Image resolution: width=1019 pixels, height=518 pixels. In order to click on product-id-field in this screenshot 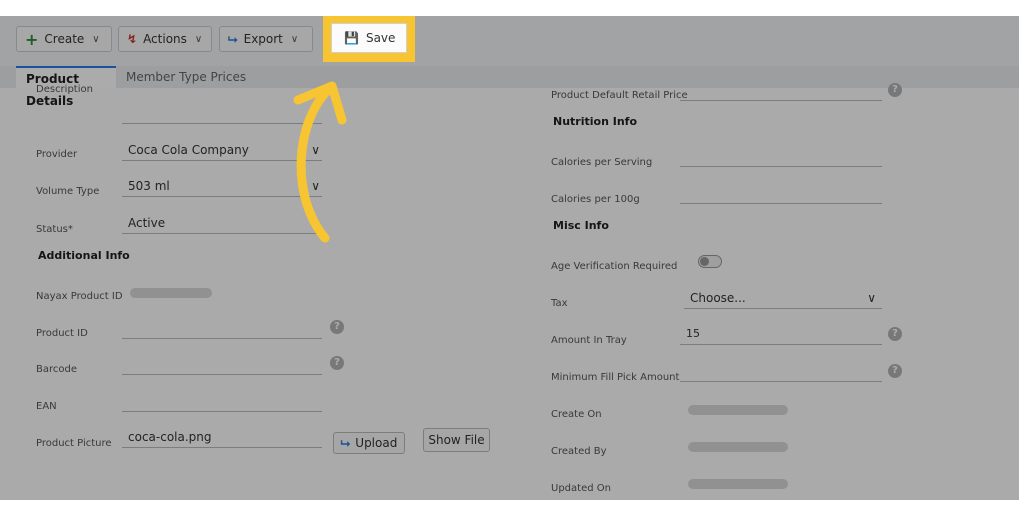, I will do `click(222, 329)`.